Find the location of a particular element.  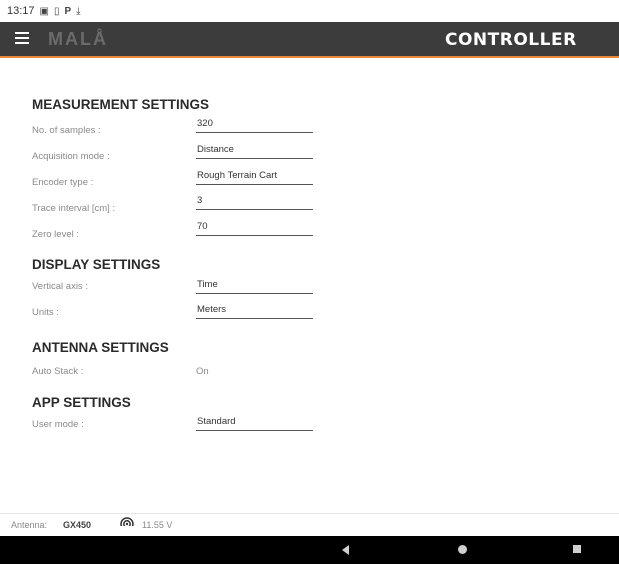

navigation-bar is located at coordinates (309, 550).